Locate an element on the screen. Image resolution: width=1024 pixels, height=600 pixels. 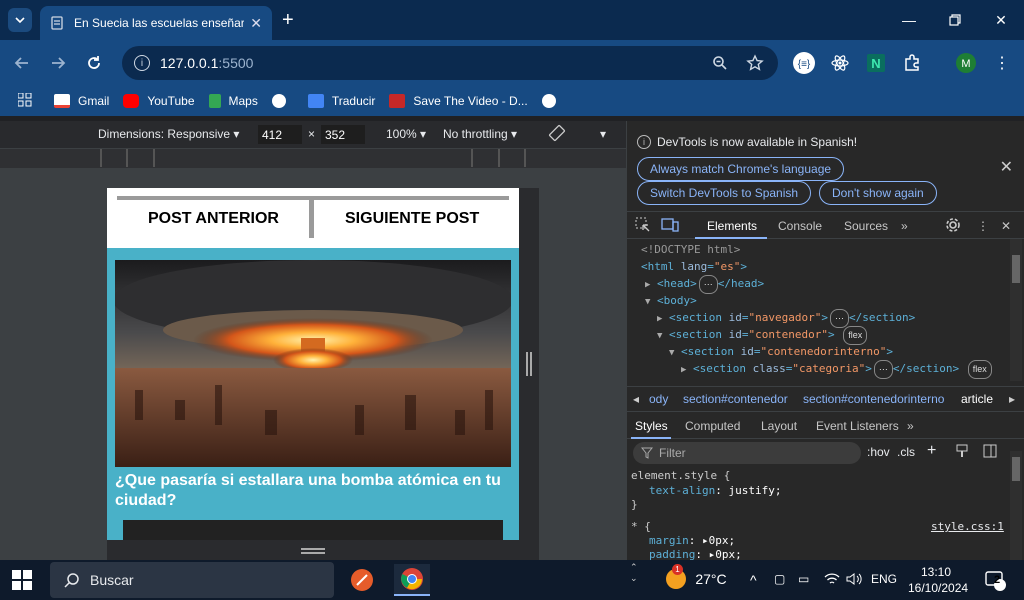
taskbar-app-chrome is located at coordinates (412, 580).